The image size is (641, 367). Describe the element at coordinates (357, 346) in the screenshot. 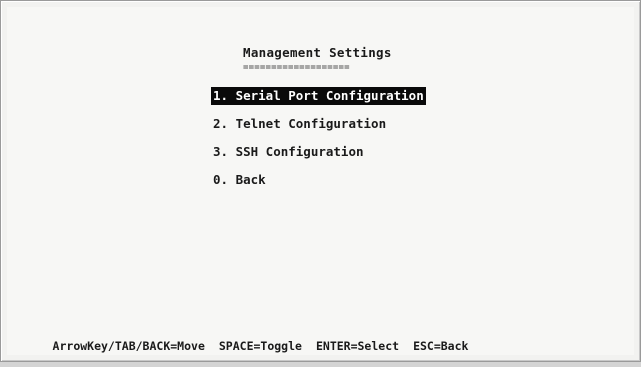

I see `key-help-select: ENTER=Select` at that location.